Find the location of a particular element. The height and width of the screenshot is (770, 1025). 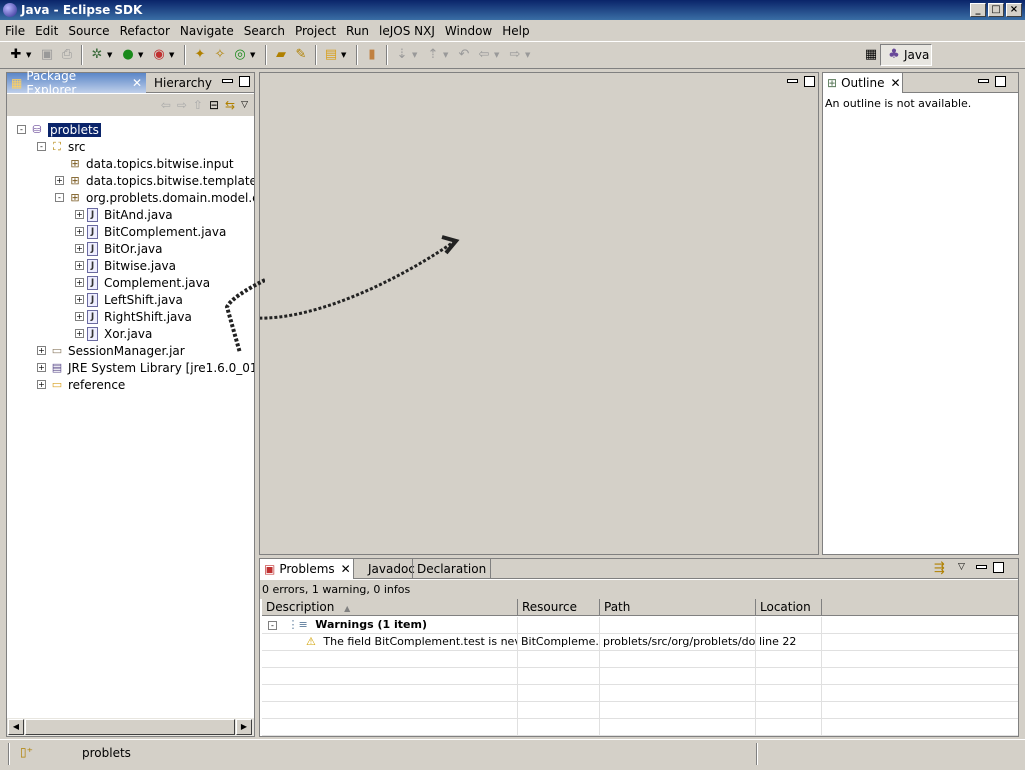

tab-package-explorer: ▦ Package Explorer ✕ is located at coordinates (76, 83).